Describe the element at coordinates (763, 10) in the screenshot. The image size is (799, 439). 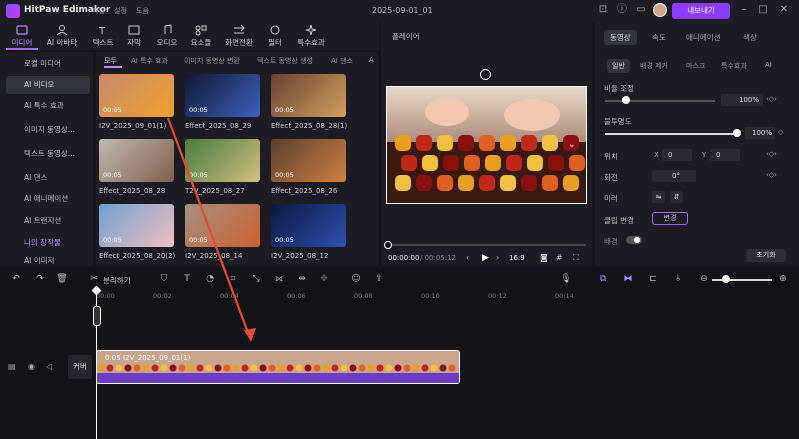
I see `maximize-icon: □` at that location.